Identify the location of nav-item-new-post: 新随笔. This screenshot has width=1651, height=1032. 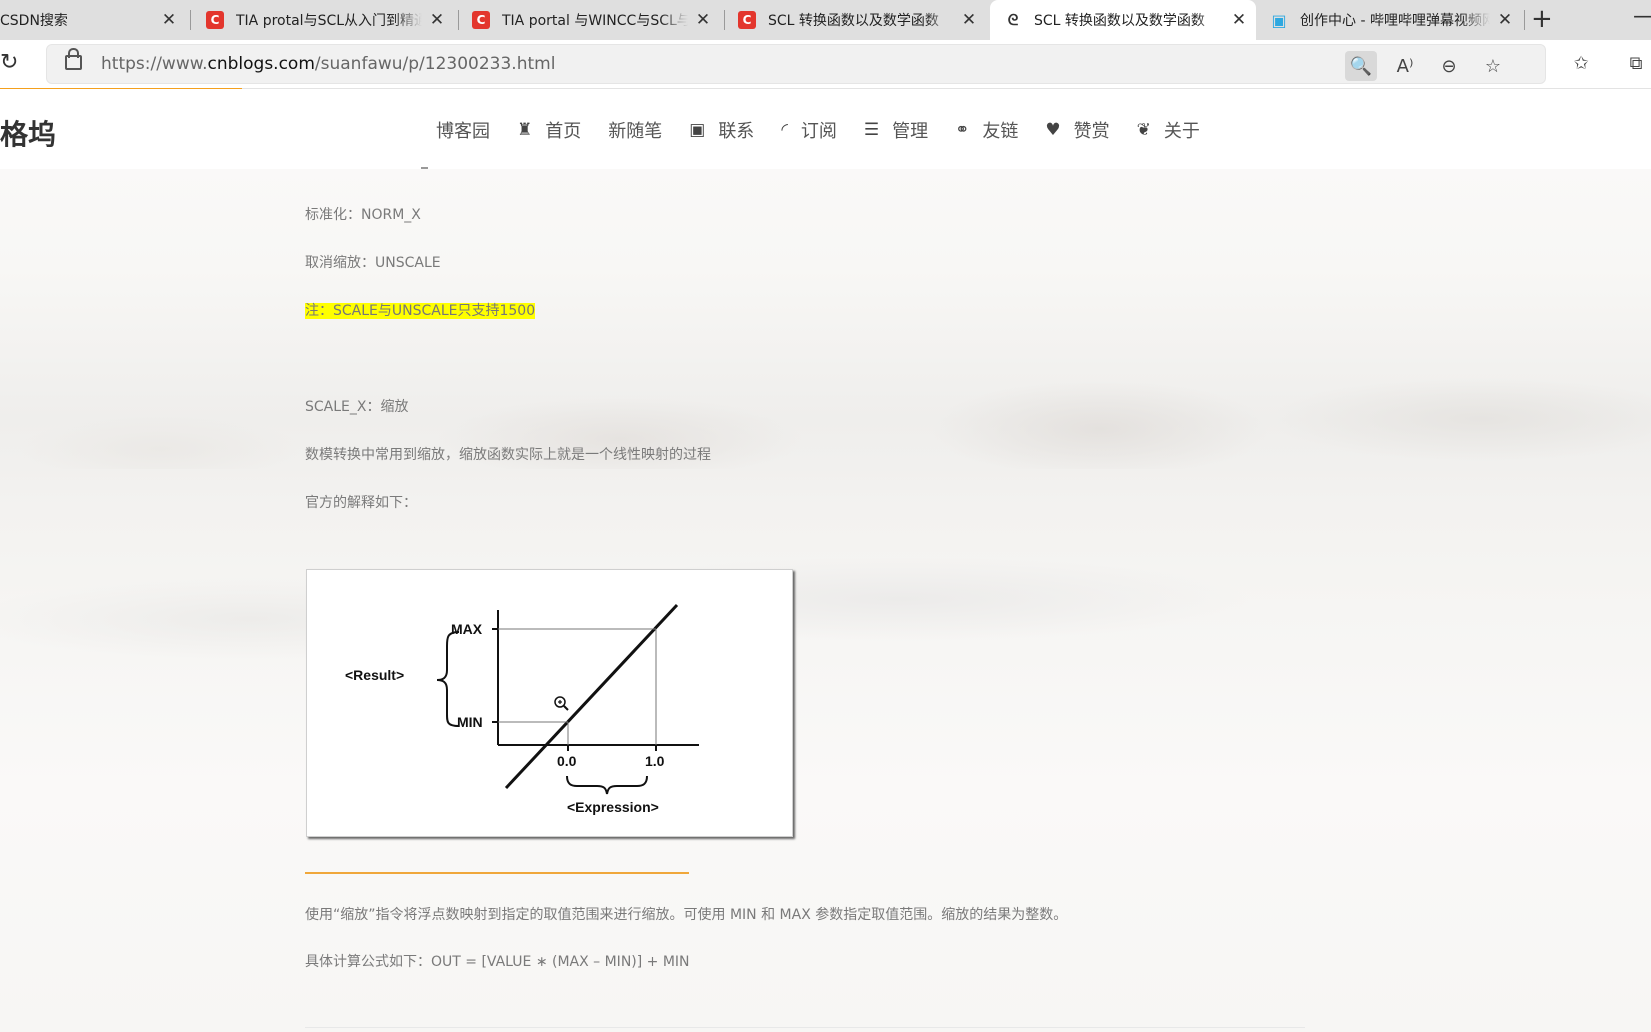
(635, 130).